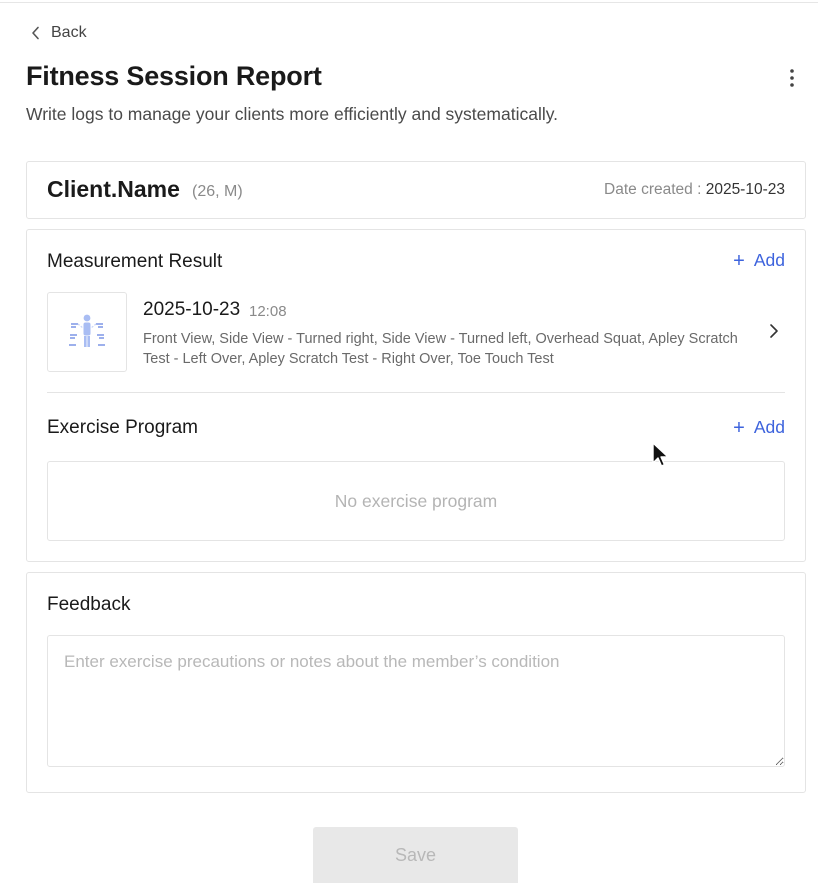 This screenshot has height=883, width=818. What do you see at coordinates (416, 392) in the screenshot?
I see `section-divider` at bounding box center [416, 392].